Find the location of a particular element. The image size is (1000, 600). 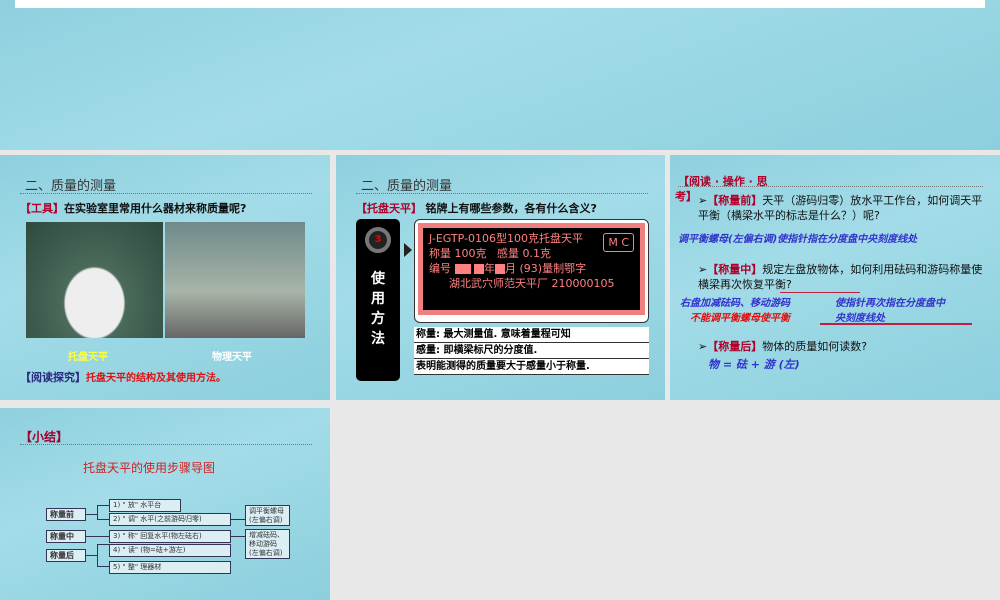

plate-sensitivity: 感量 0.1克 is located at coordinates (524, 253).